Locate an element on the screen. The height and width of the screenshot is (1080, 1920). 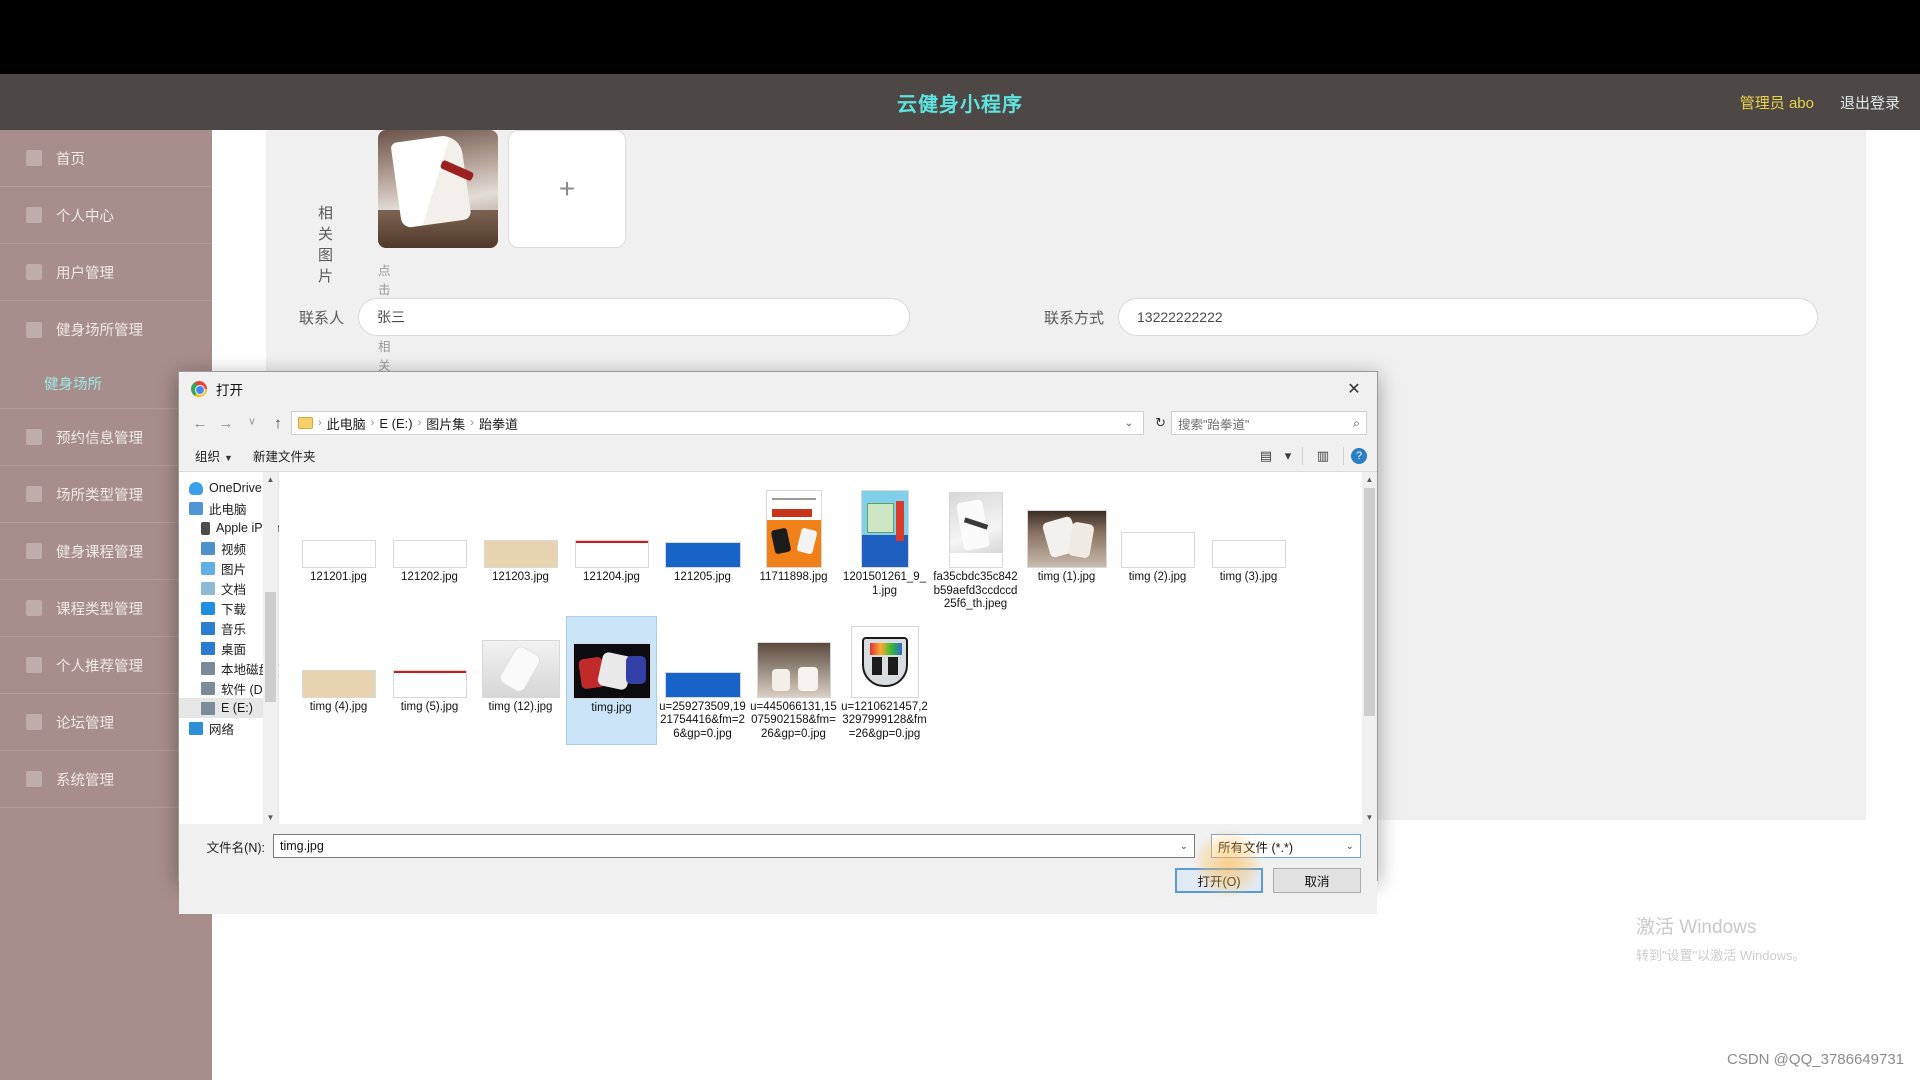
file-item: 11711898.jpg is located at coordinates (793, 551).